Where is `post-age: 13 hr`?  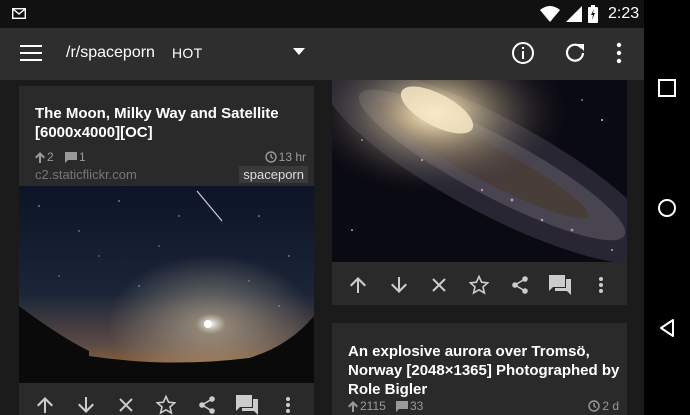 post-age: 13 hr is located at coordinates (285, 157).